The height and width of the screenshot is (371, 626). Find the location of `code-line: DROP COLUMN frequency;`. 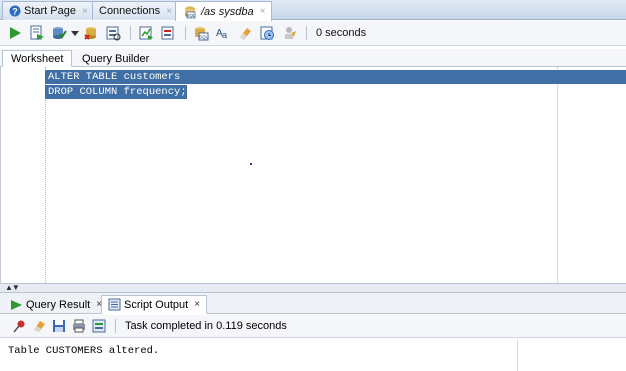

code-line: DROP COLUMN frequency; is located at coordinates (116, 92).